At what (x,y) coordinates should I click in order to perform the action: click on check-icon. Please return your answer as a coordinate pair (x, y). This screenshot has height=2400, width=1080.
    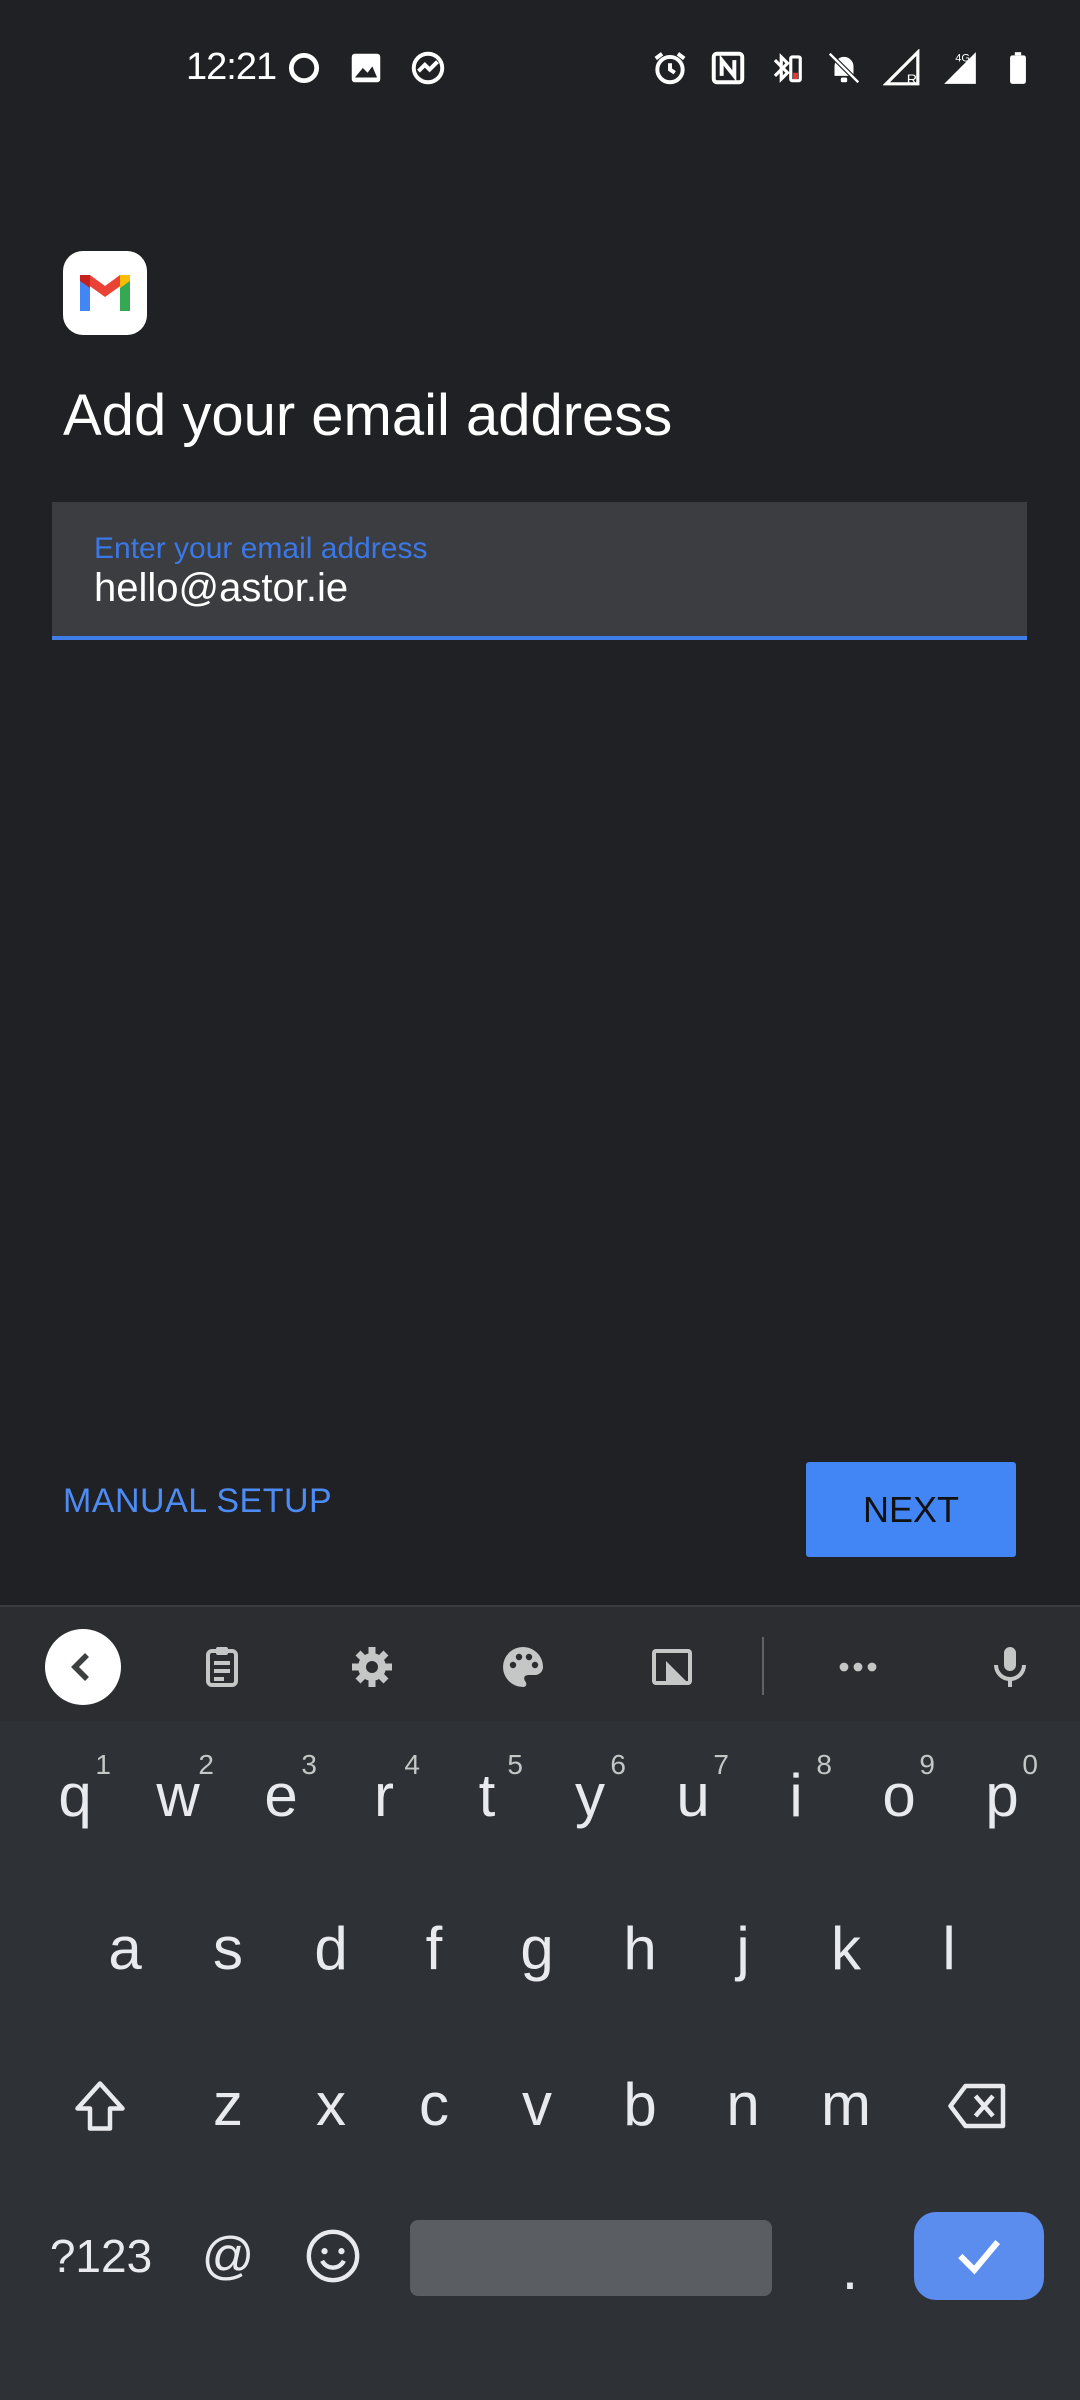
    Looking at the image, I should click on (979, 2257).